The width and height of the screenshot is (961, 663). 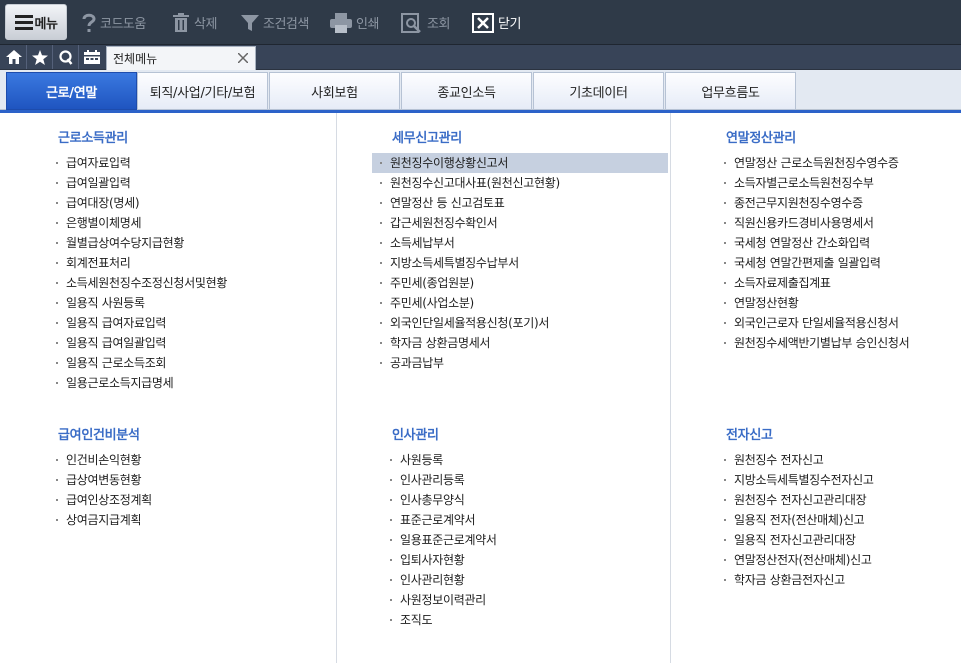 I want to click on calendar-button, so click(x=92, y=57).